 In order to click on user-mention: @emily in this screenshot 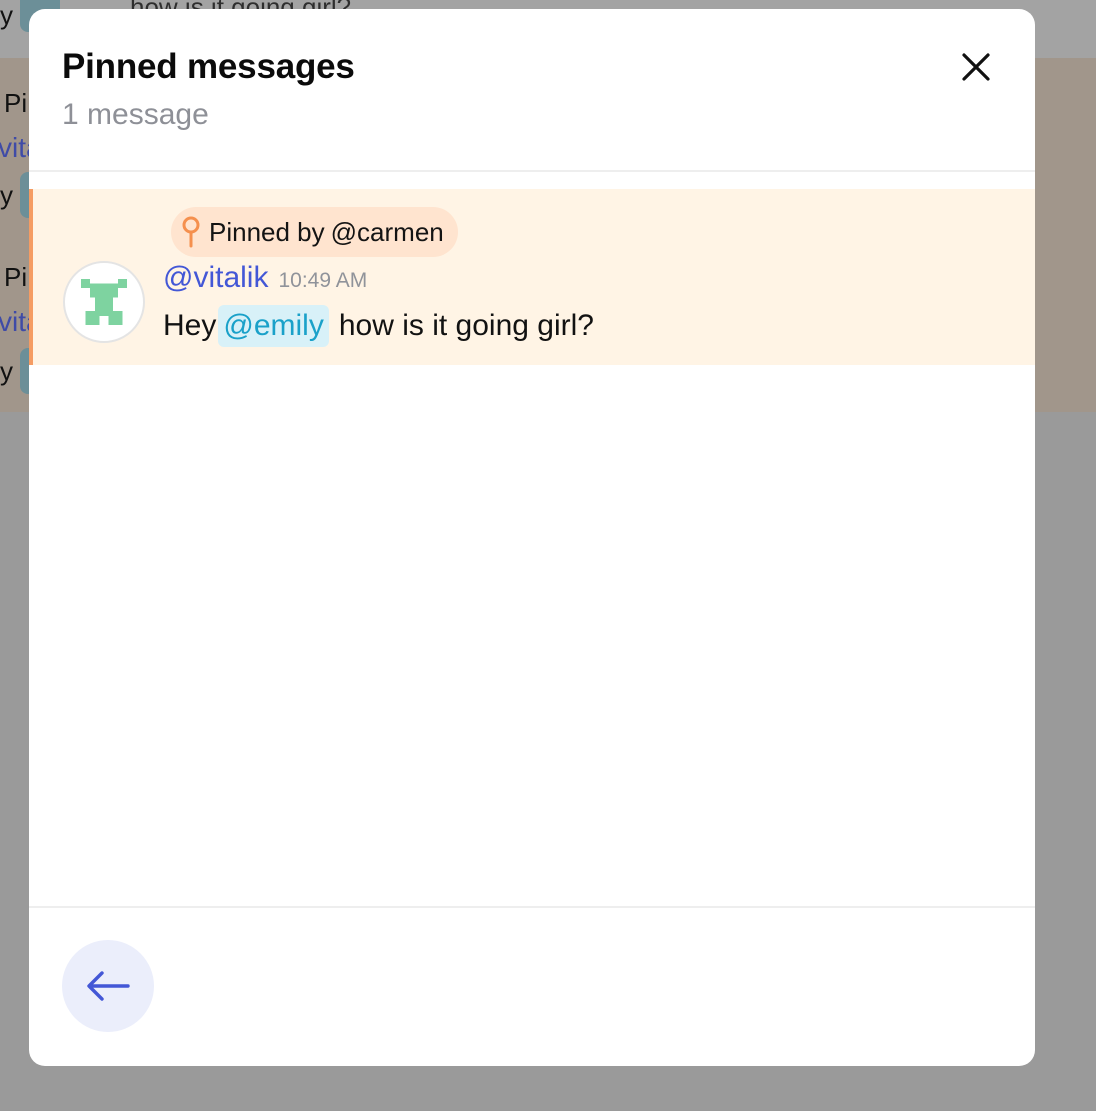, I will do `click(273, 326)`.